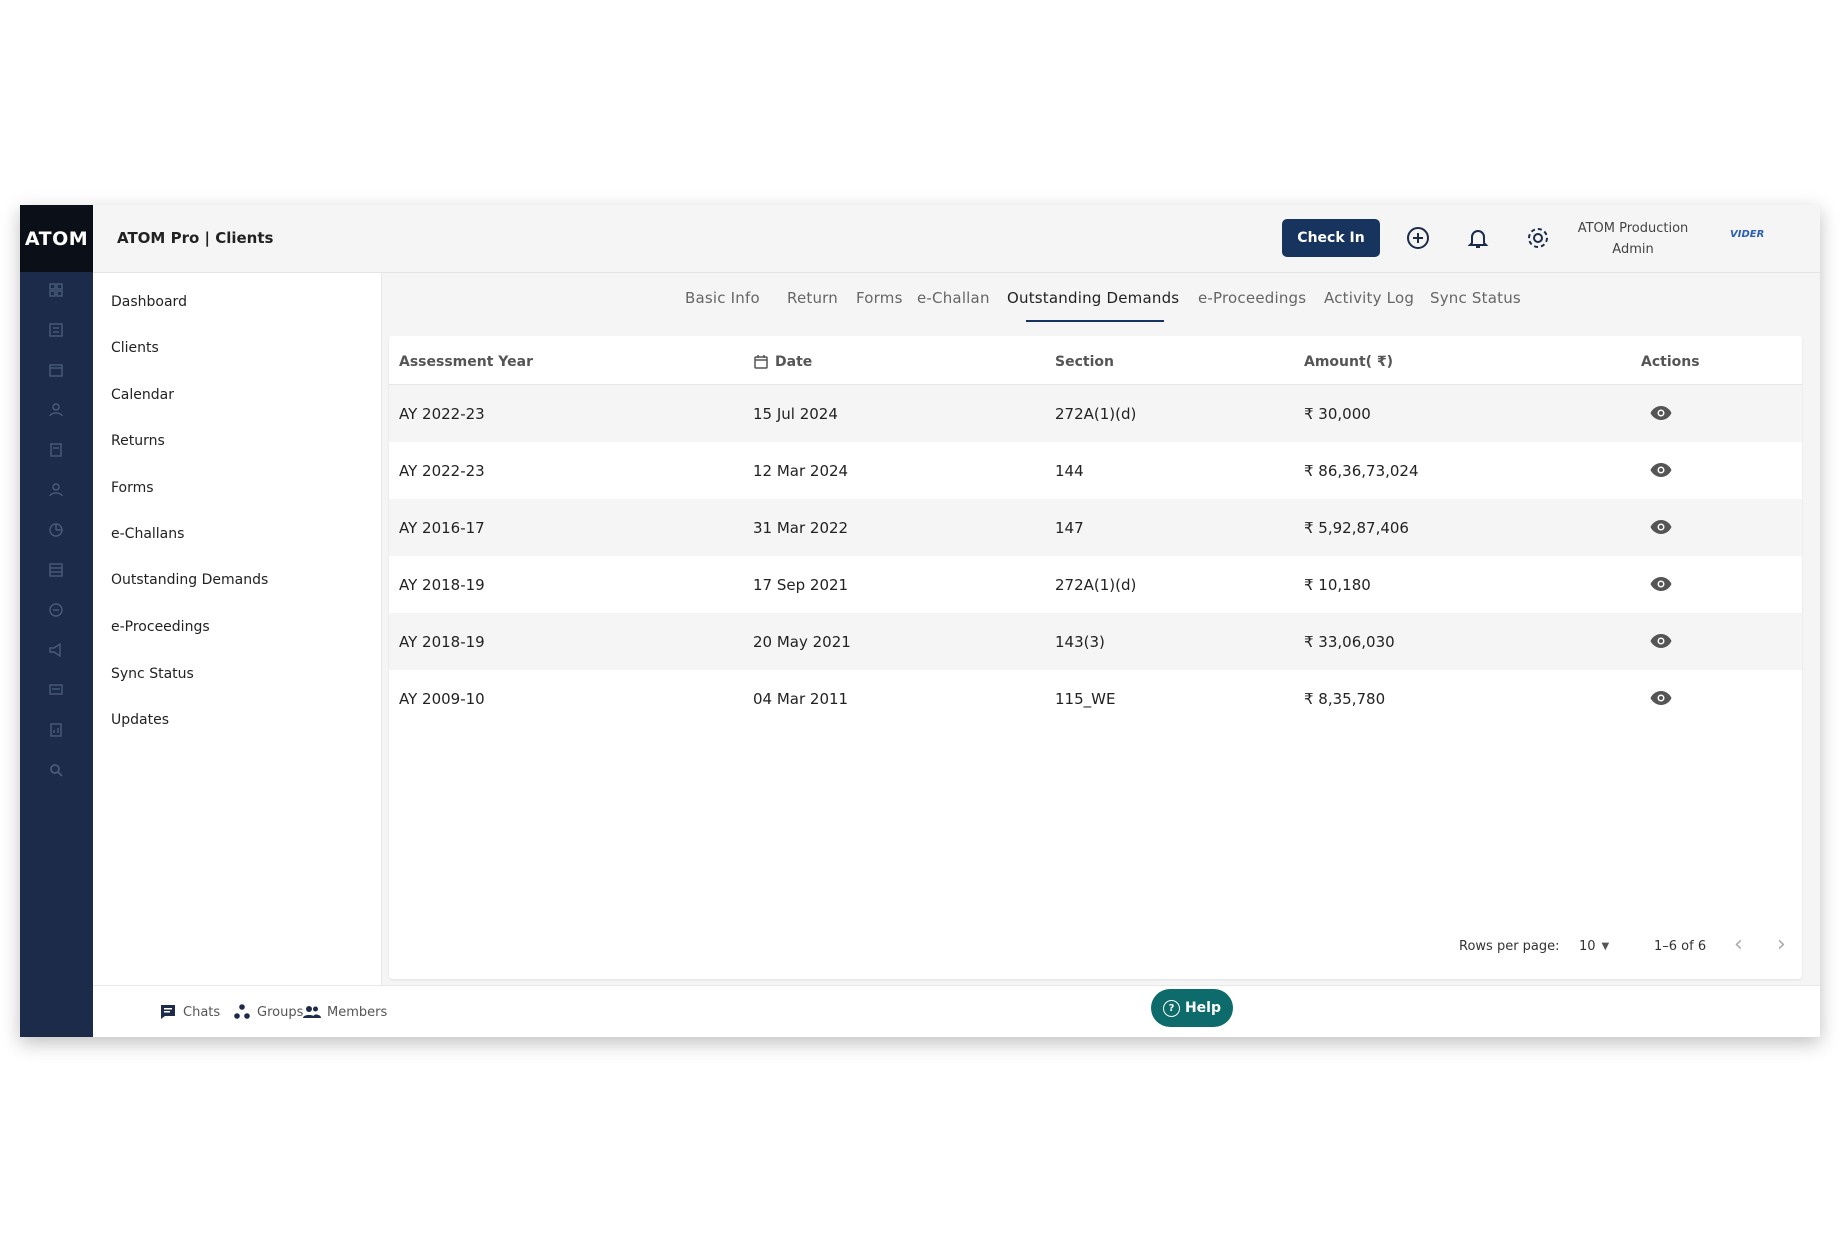  Describe the element at coordinates (168, 1012) in the screenshot. I see `chat-bubble-icon` at that location.